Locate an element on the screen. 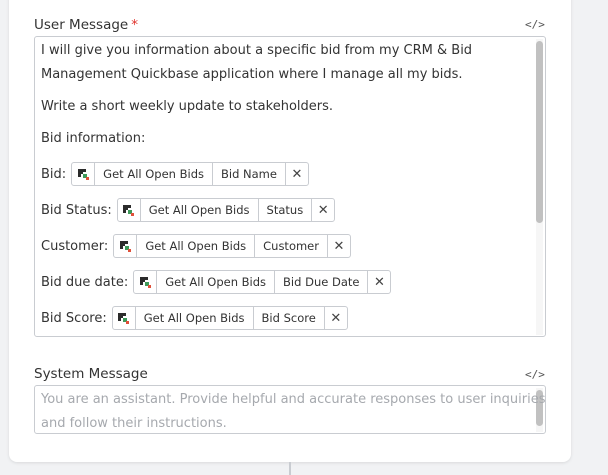 The width and height of the screenshot is (608, 475). chip-field: Bid Score is located at coordinates (289, 318).